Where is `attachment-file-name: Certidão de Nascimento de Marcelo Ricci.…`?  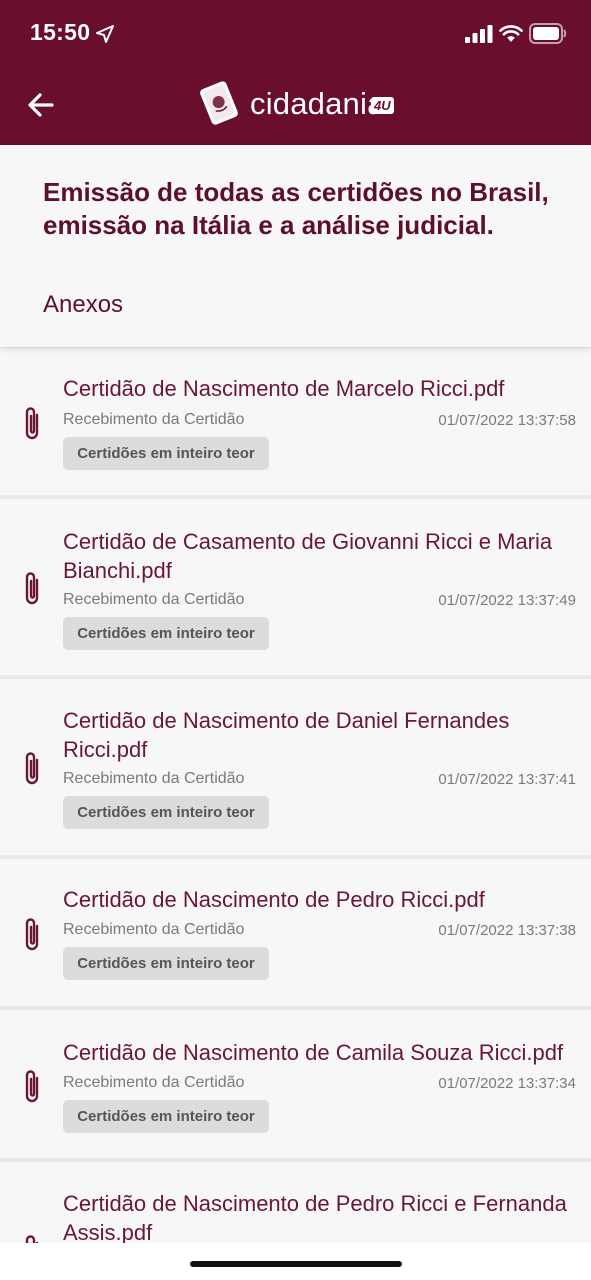
attachment-file-name: Certidão de Nascimento de Marcelo Ricci.… is located at coordinates (321, 388).